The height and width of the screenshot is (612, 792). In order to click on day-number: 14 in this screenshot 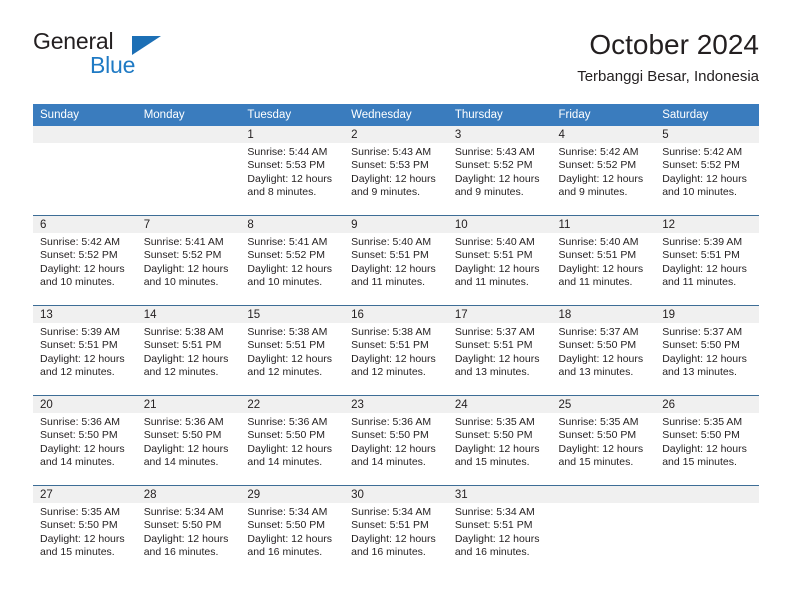, I will do `click(188, 314)`.